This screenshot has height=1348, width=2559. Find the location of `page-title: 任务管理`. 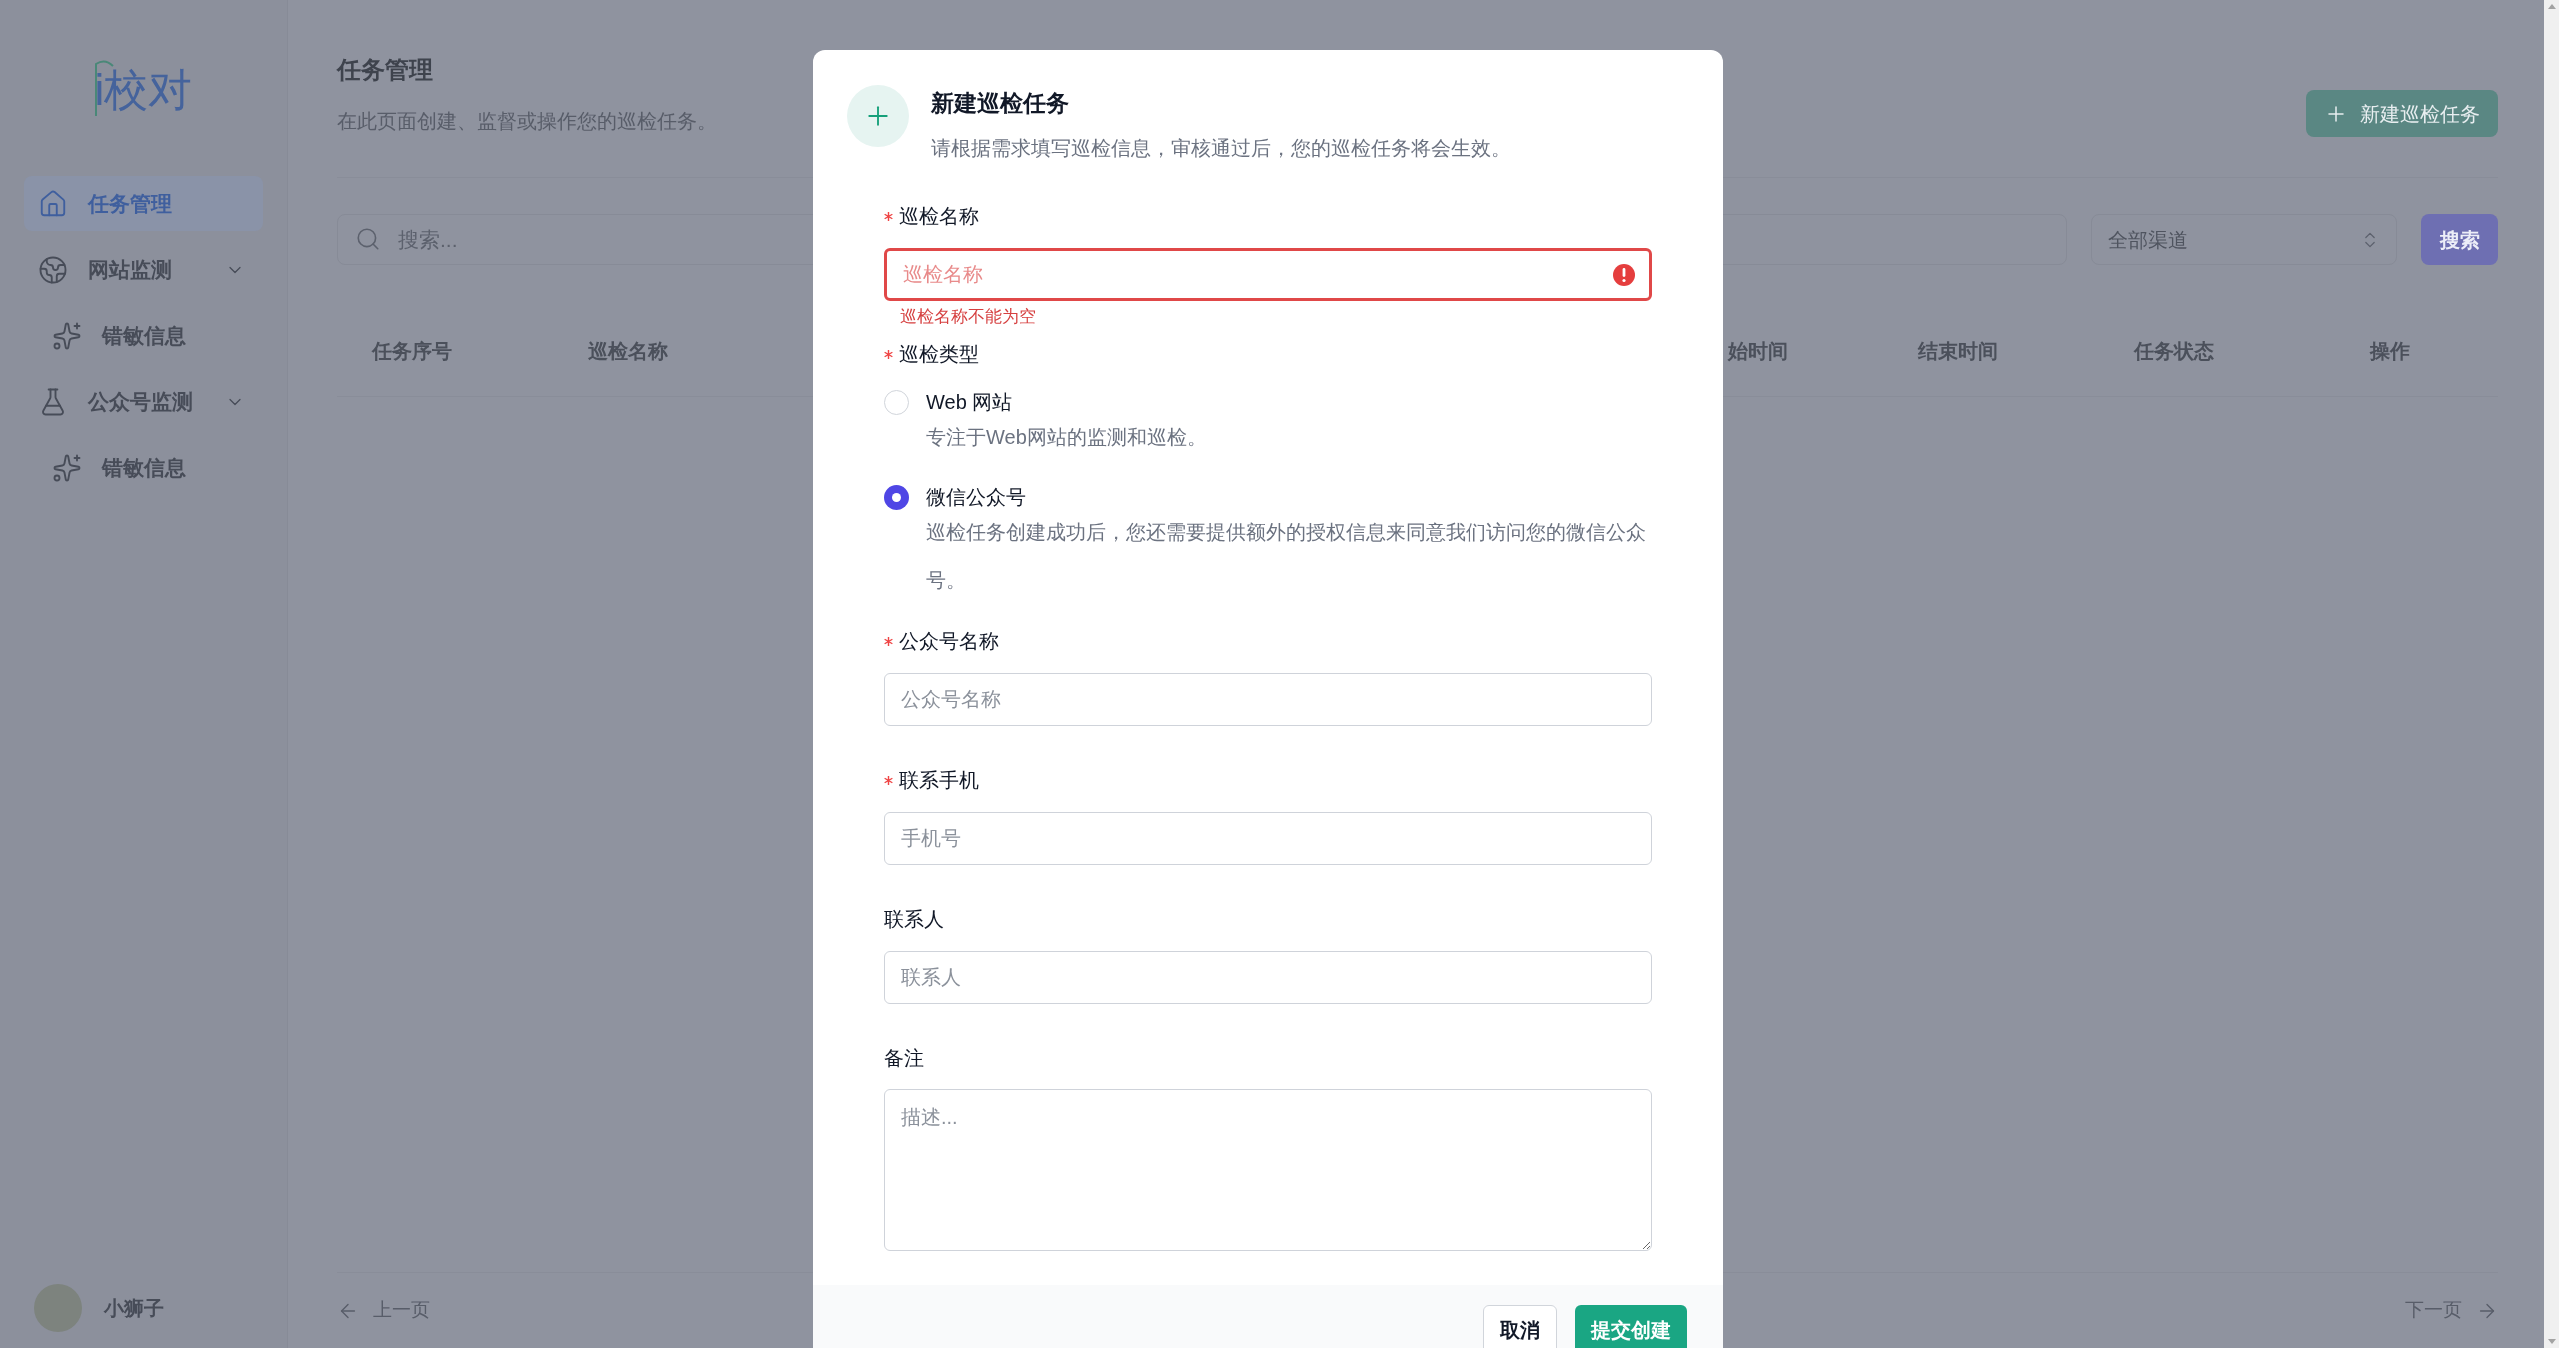

page-title: 任务管理 is located at coordinates (385, 70).